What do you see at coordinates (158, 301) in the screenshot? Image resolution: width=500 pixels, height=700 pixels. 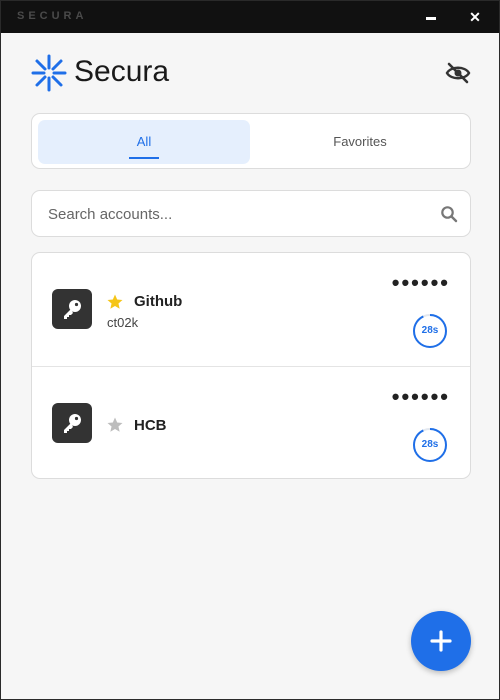 I see `account-name: Github` at bounding box center [158, 301].